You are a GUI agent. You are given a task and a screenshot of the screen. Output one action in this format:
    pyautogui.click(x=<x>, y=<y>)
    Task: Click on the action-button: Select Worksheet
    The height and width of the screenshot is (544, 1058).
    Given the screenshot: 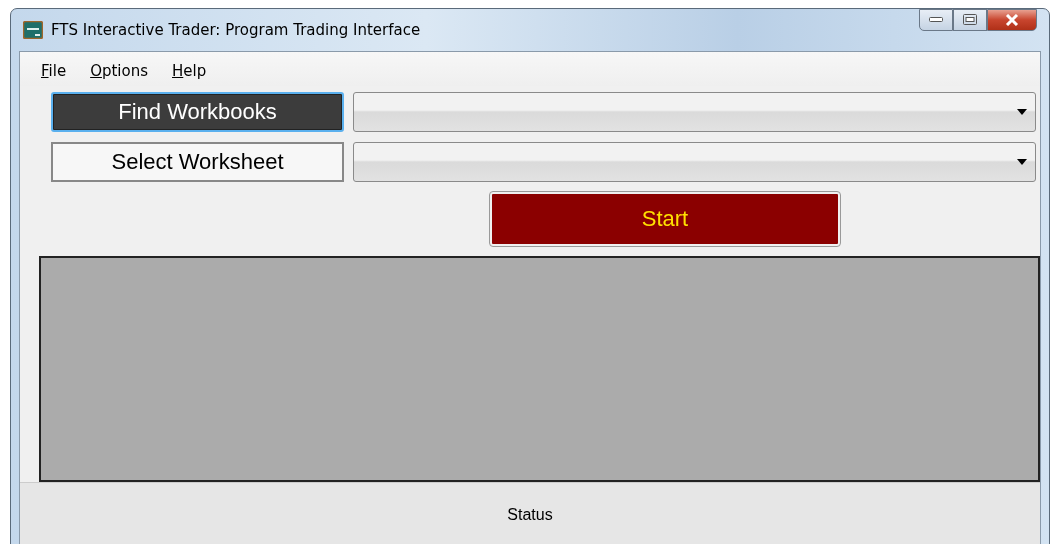 What is the action you would take?
    pyautogui.click(x=197, y=162)
    